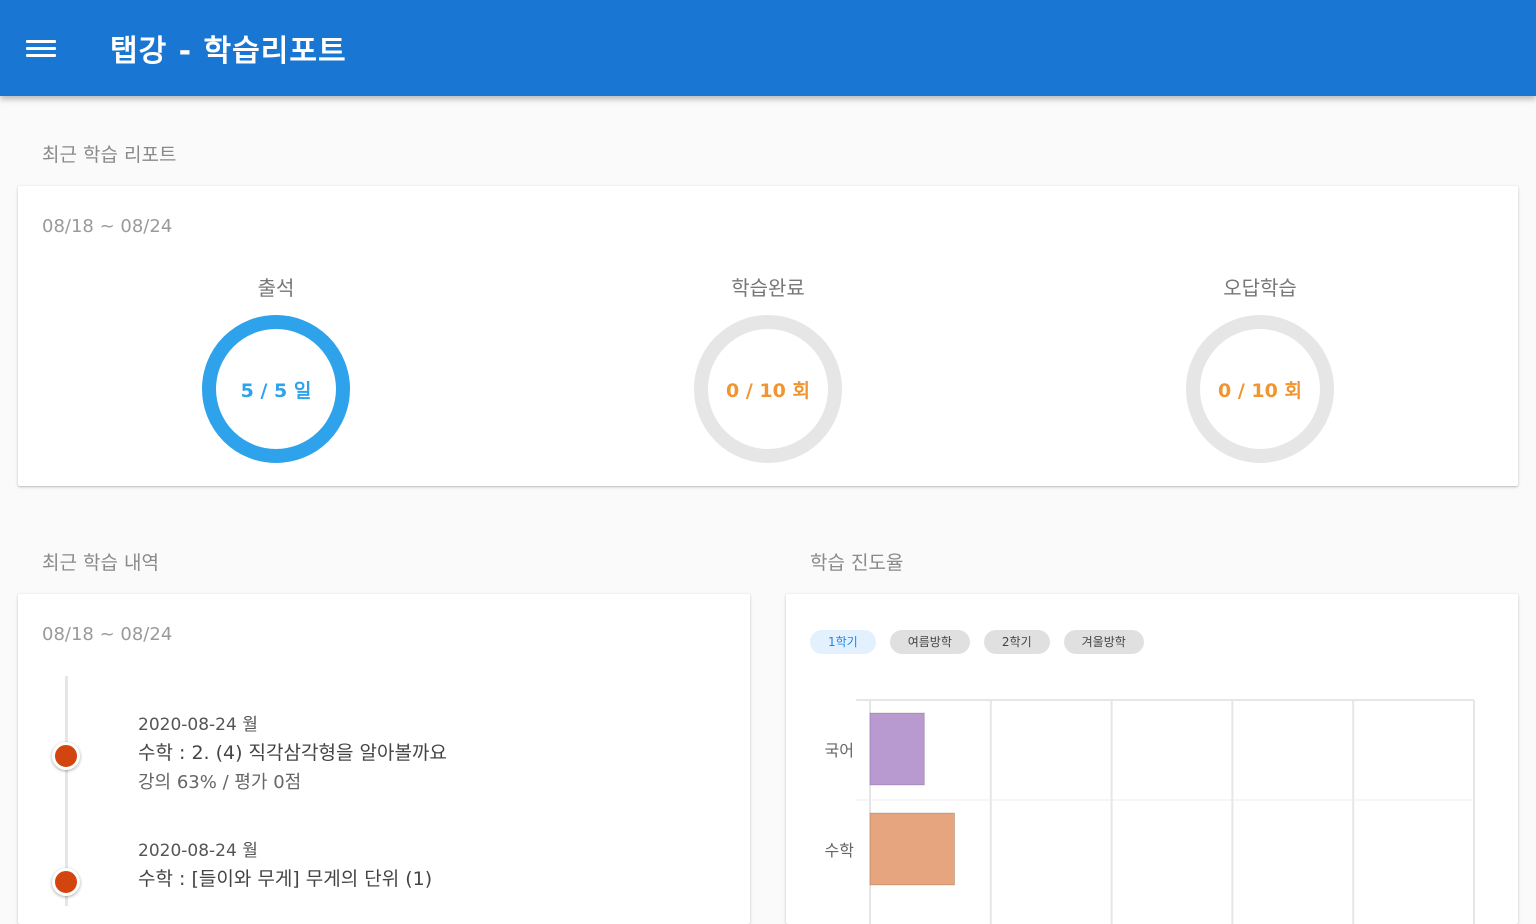 This screenshot has width=1536, height=924. I want to click on history-title: 최근 학습 내역, so click(100, 563).